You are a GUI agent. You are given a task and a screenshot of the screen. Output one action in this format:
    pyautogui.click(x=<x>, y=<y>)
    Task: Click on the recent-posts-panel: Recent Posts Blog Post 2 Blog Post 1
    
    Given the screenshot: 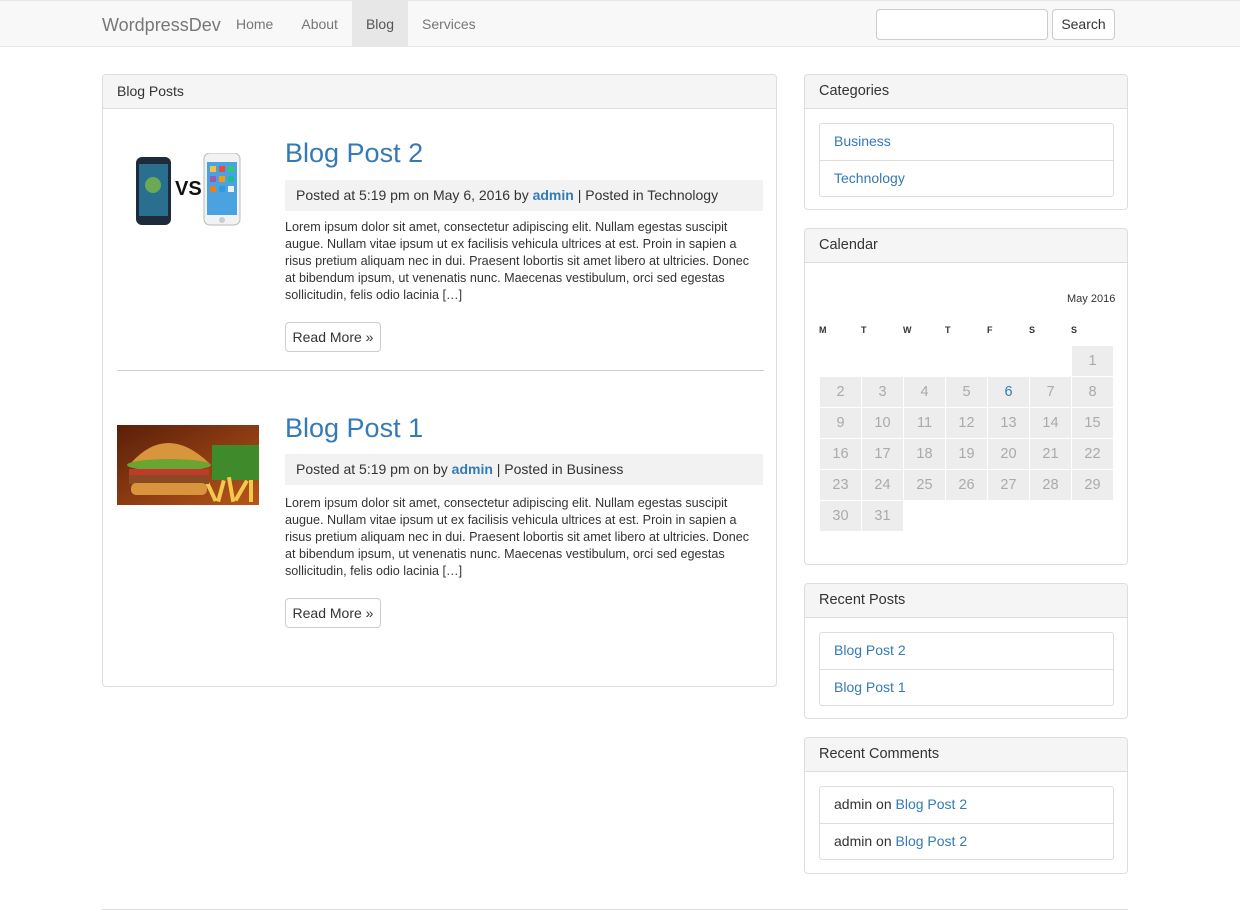 What is the action you would take?
    pyautogui.click(x=966, y=651)
    